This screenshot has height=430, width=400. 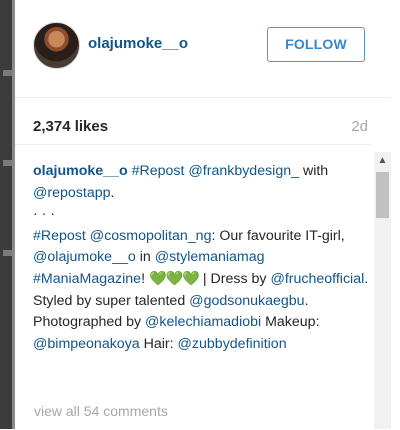 What do you see at coordinates (44, 214) in the screenshot?
I see `caption-text: · · ·` at bounding box center [44, 214].